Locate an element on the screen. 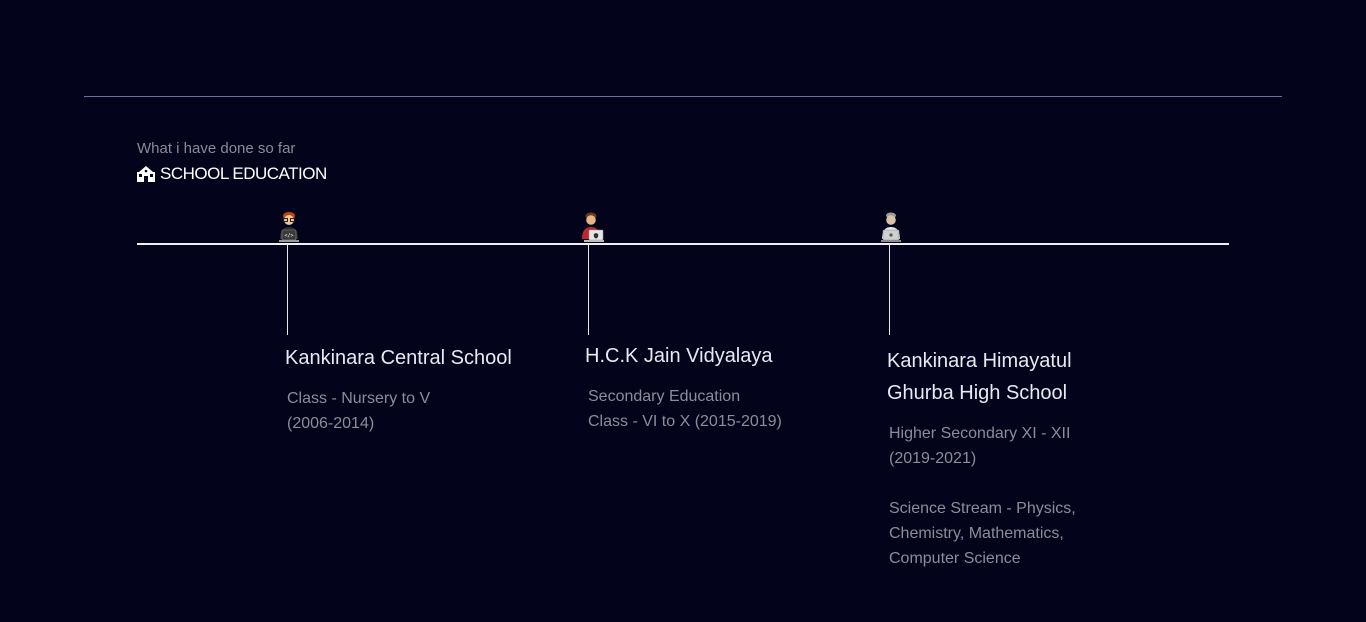 The image size is (1366, 622). school-icon is located at coordinates (146, 174).